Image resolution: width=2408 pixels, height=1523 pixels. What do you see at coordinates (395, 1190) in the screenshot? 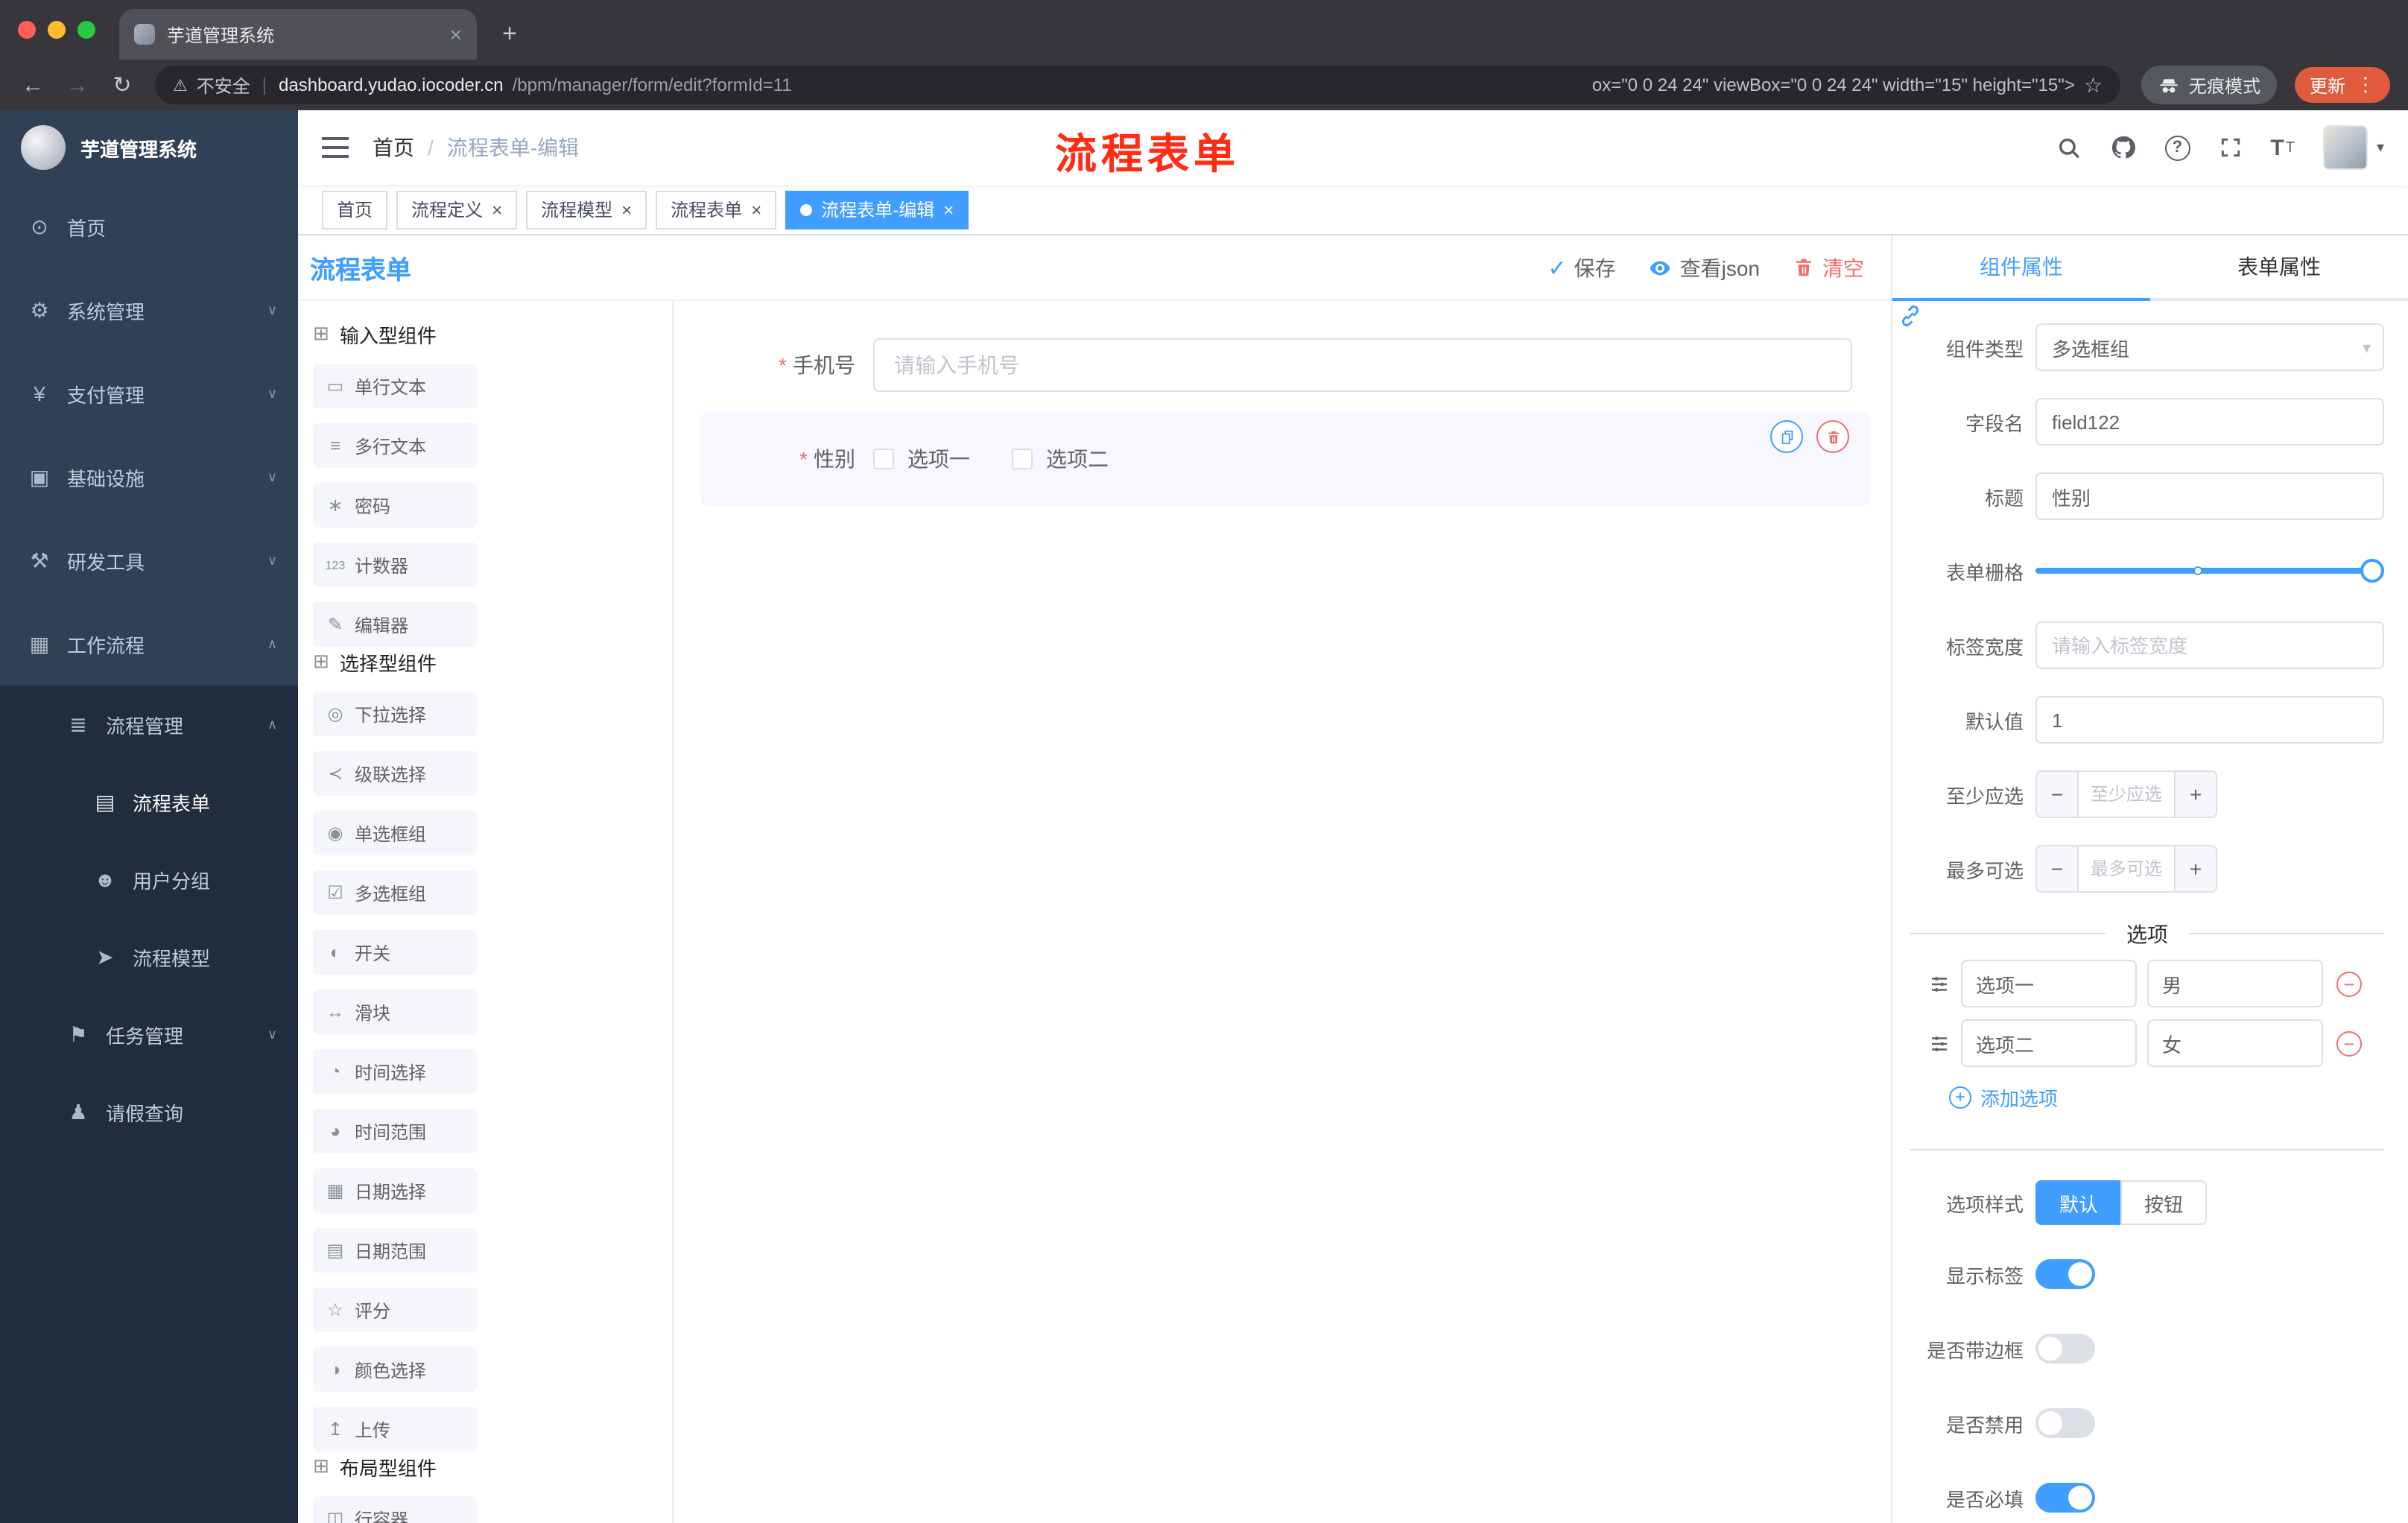
I see `palette-item: ▦ 日期选择` at bounding box center [395, 1190].